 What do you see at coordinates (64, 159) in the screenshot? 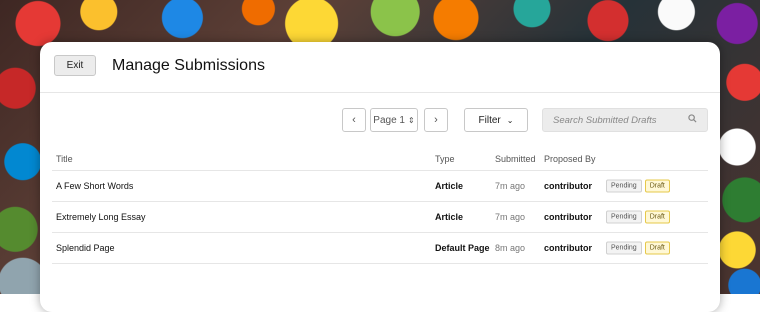
I see `column-title: Title` at bounding box center [64, 159].